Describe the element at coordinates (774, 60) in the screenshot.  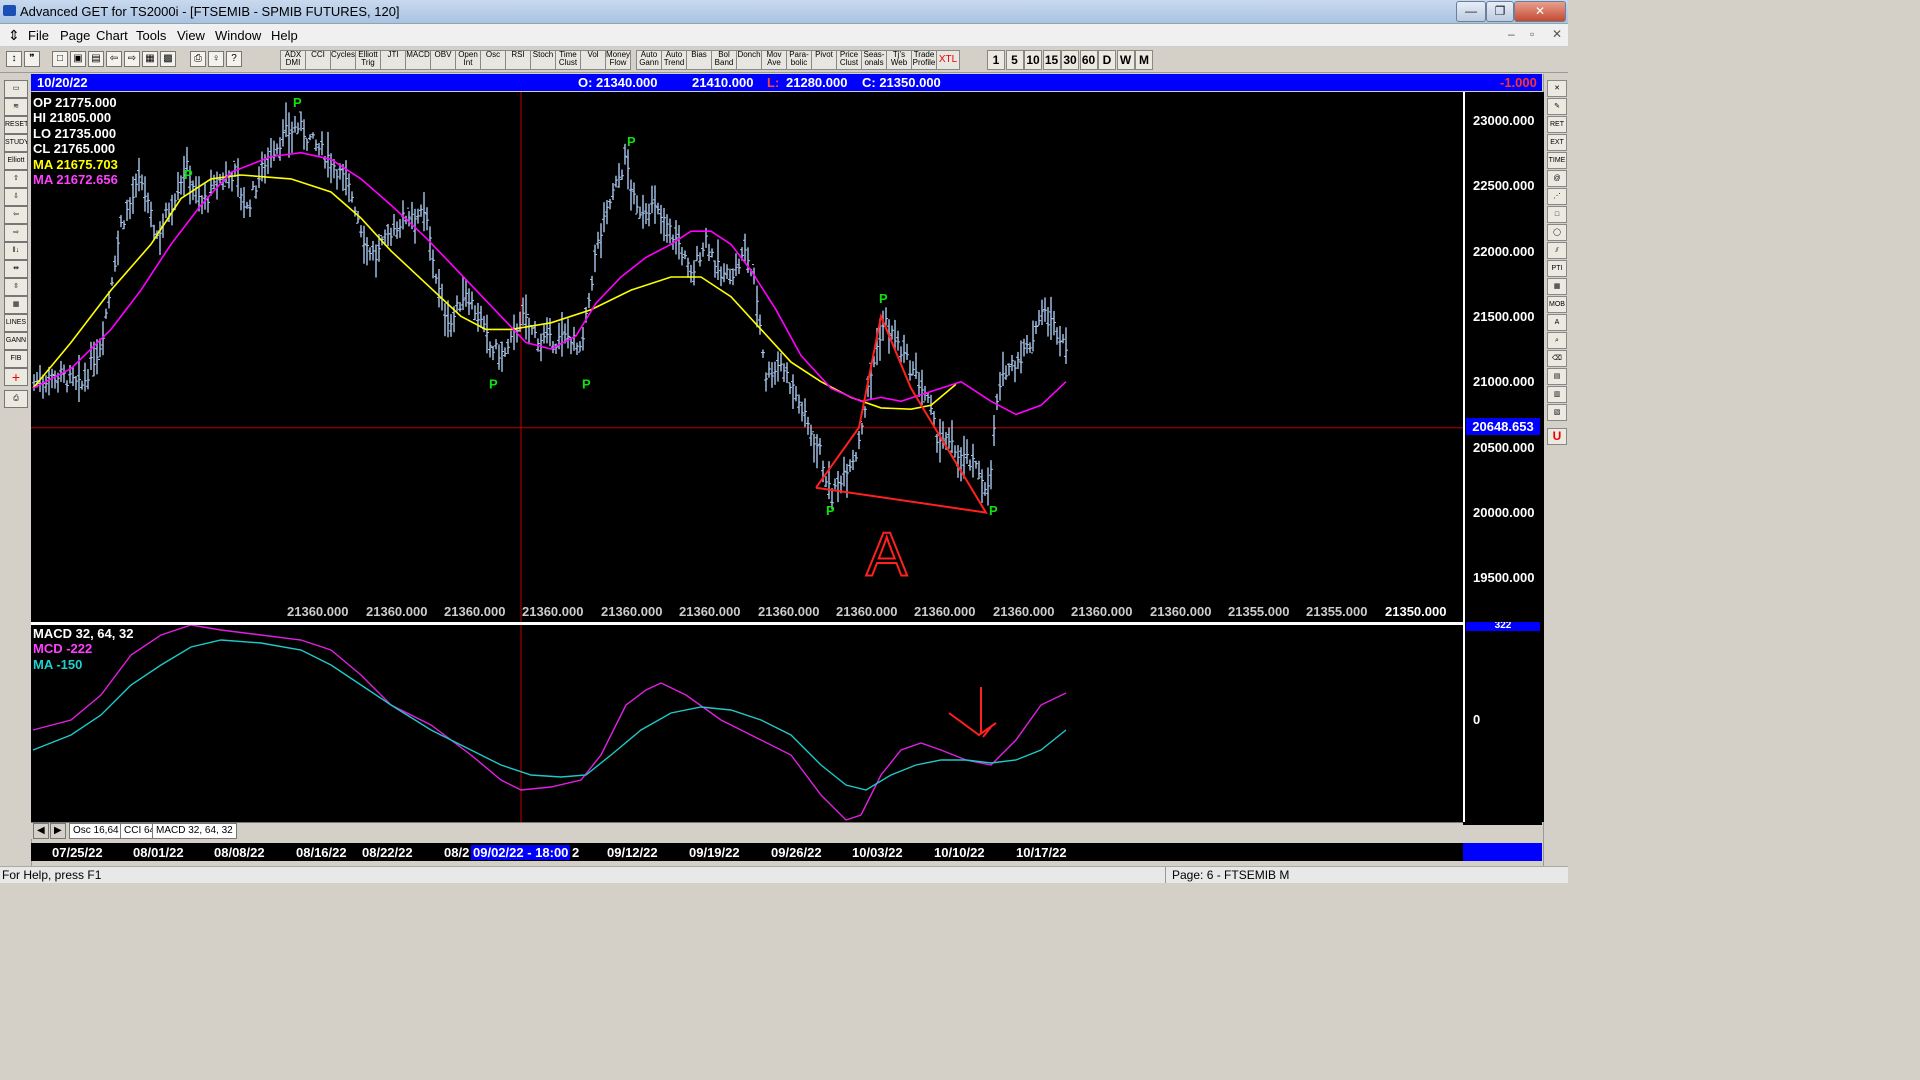
I see `study-button-mov-ave: Mov Ave` at that location.